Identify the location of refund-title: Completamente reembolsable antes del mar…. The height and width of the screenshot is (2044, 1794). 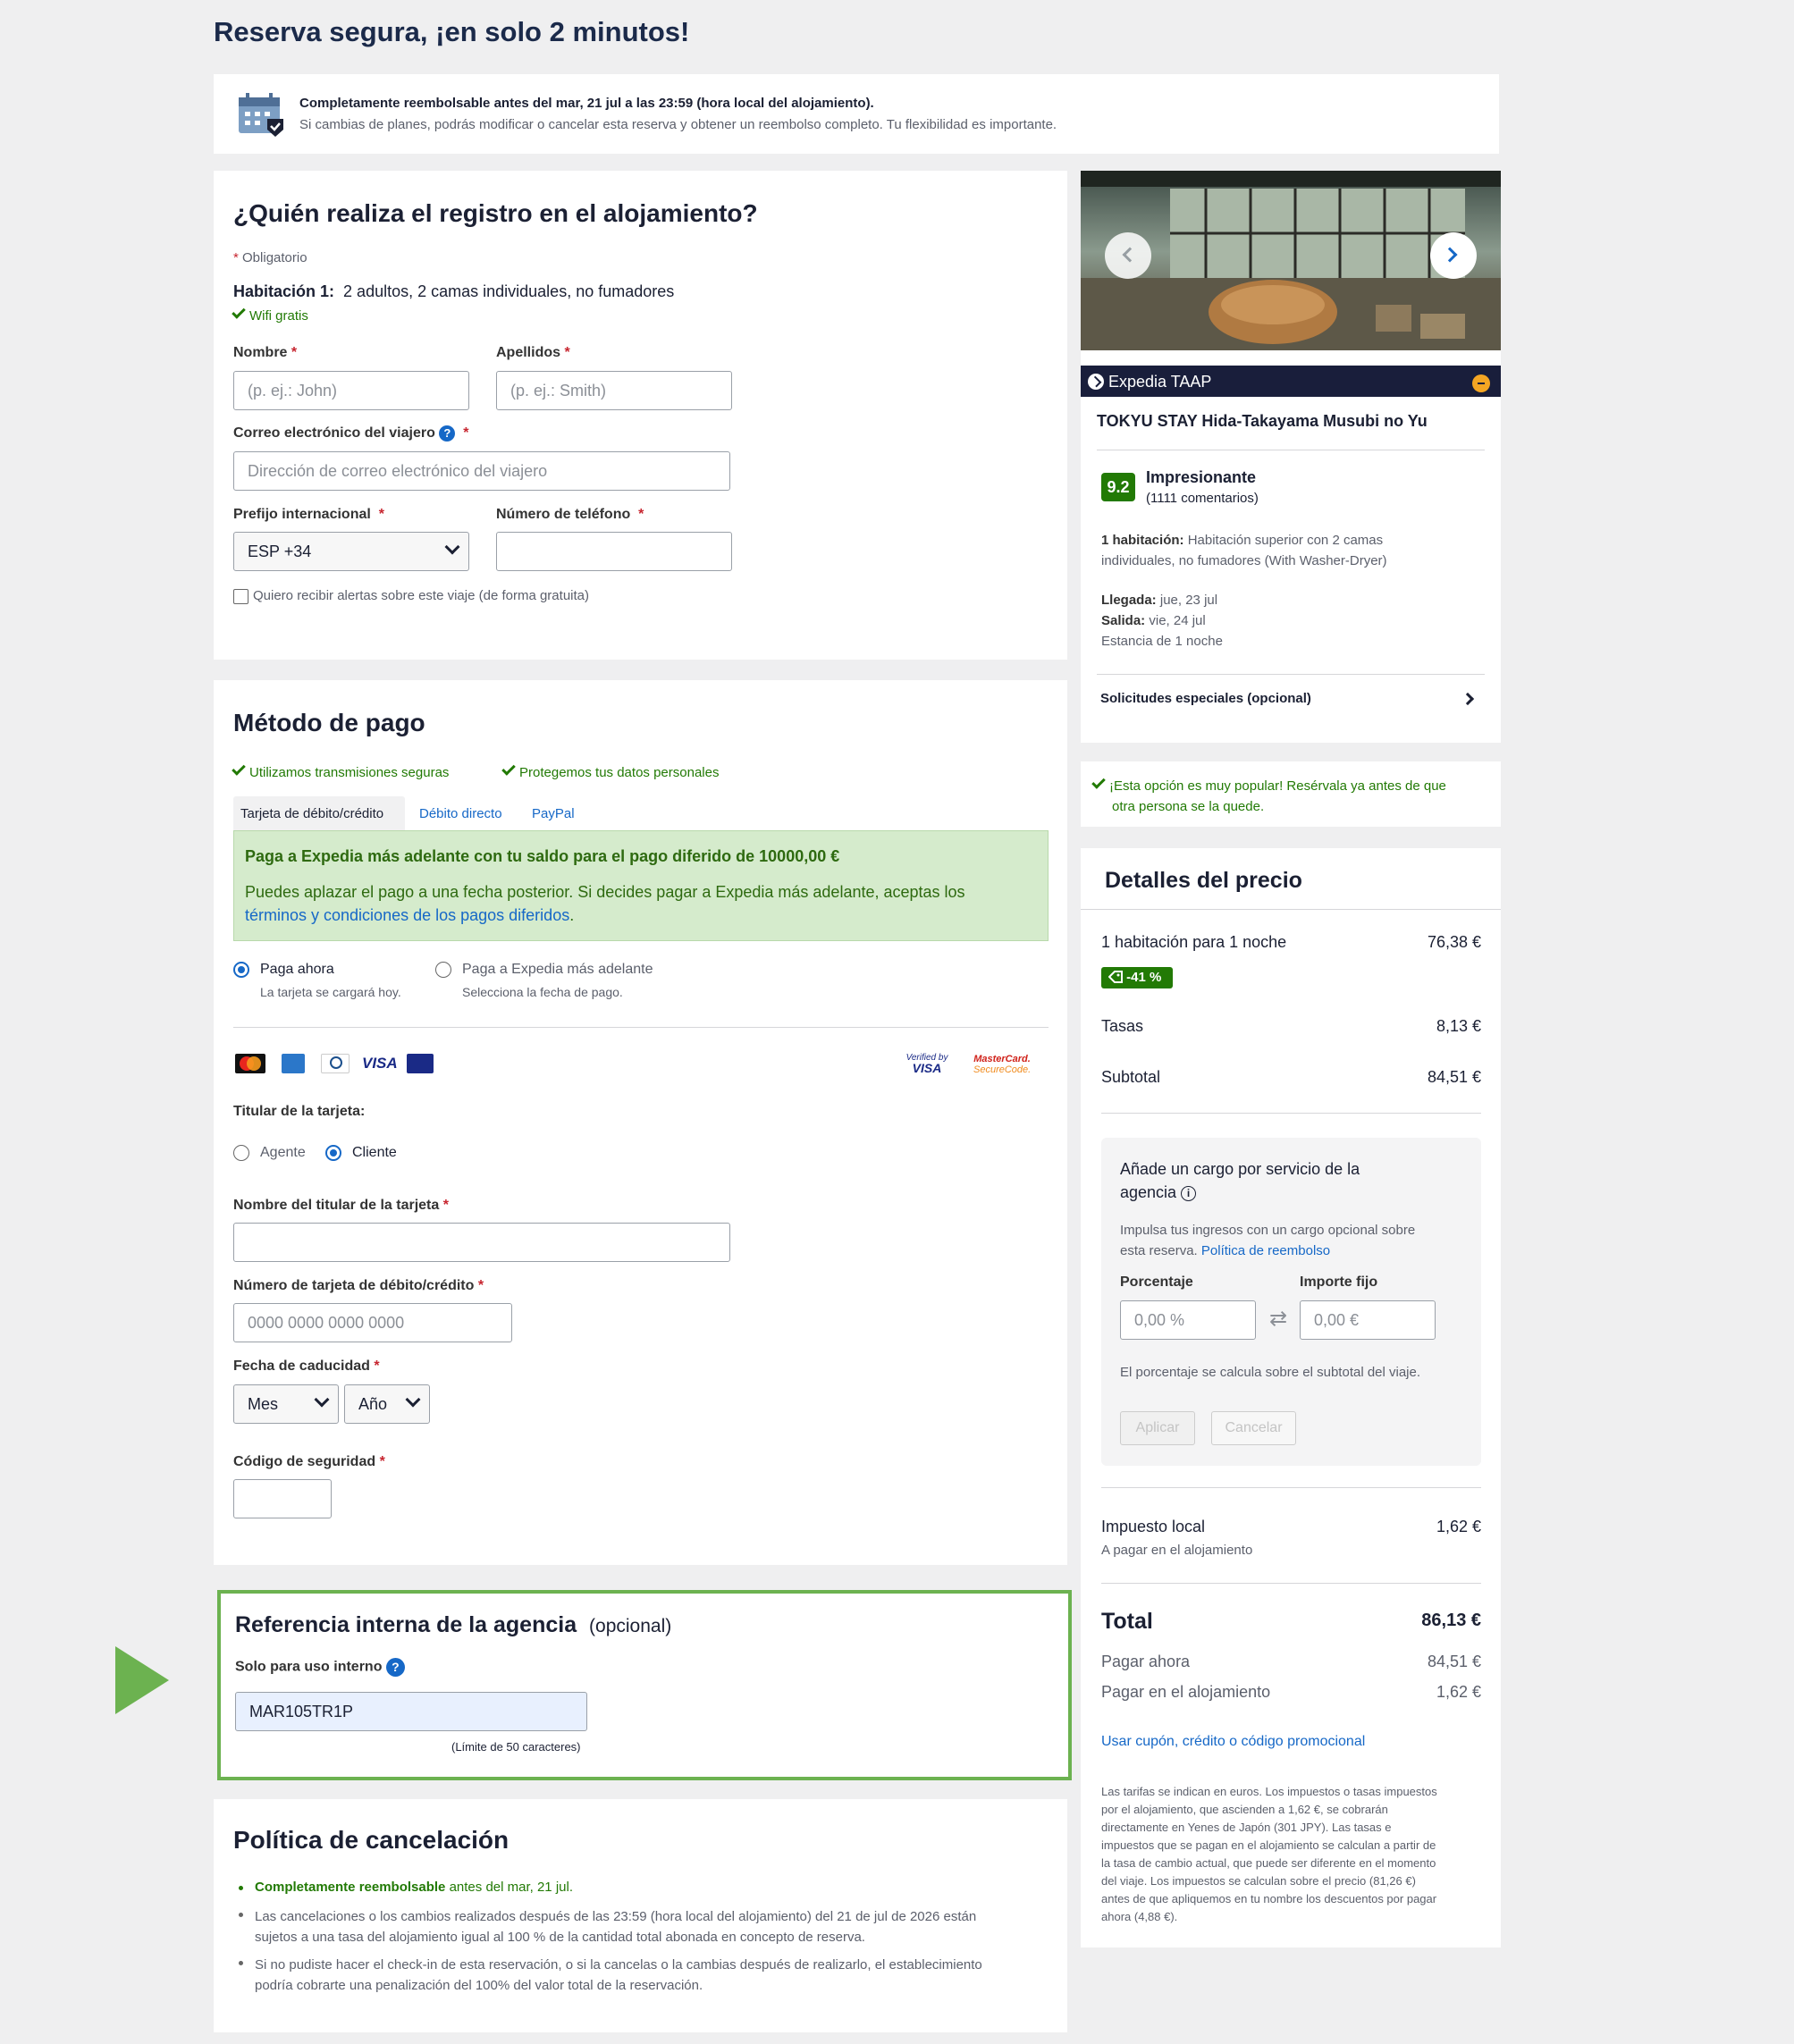
(586, 104).